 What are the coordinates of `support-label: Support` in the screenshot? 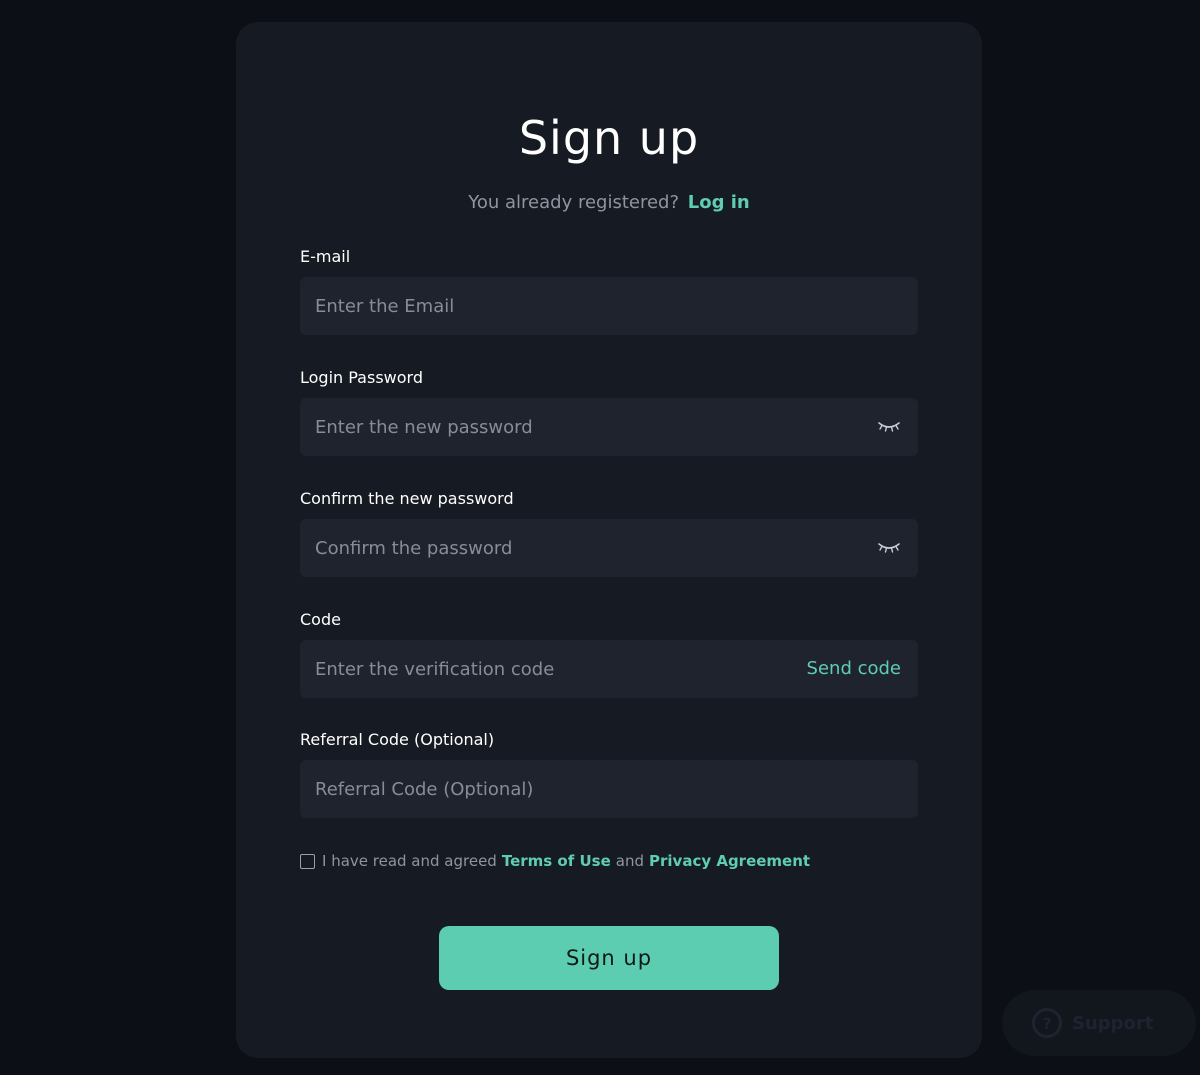 It's located at (1113, 1023).